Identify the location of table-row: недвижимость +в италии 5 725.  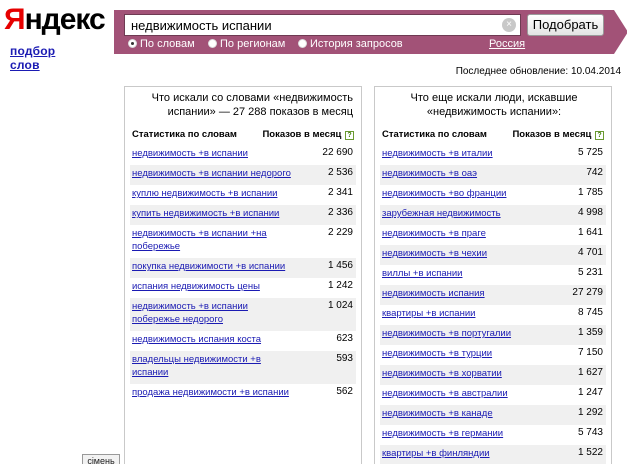
(493, 155).